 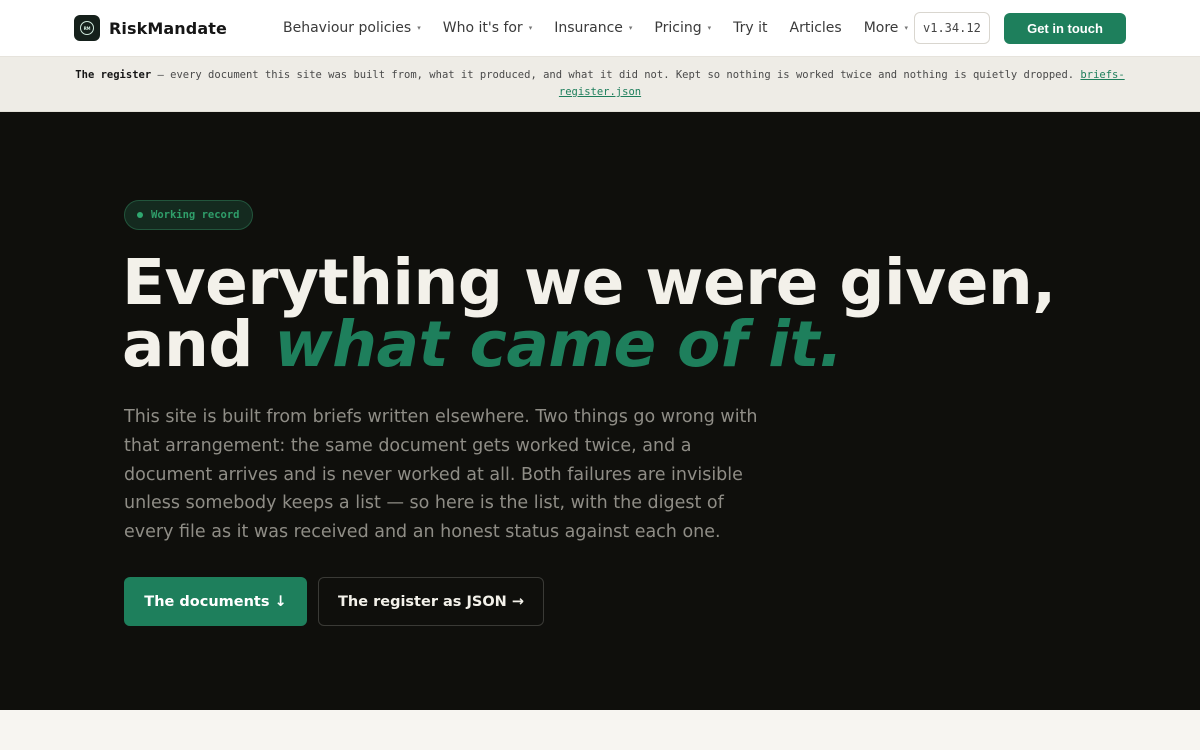 What do you see at coordinates (113, 75) in the screenshot?
I see `banner-title: The register` at bounding box center [113, 75].